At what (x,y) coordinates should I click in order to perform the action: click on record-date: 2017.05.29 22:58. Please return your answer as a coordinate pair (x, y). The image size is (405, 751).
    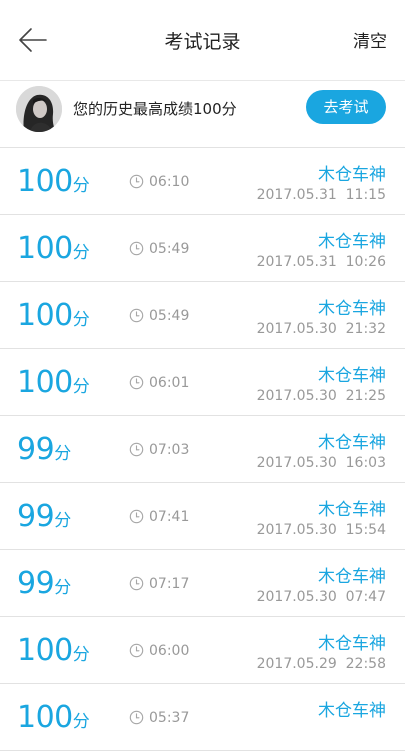
    Looking at the image, I should click on (321, 664).